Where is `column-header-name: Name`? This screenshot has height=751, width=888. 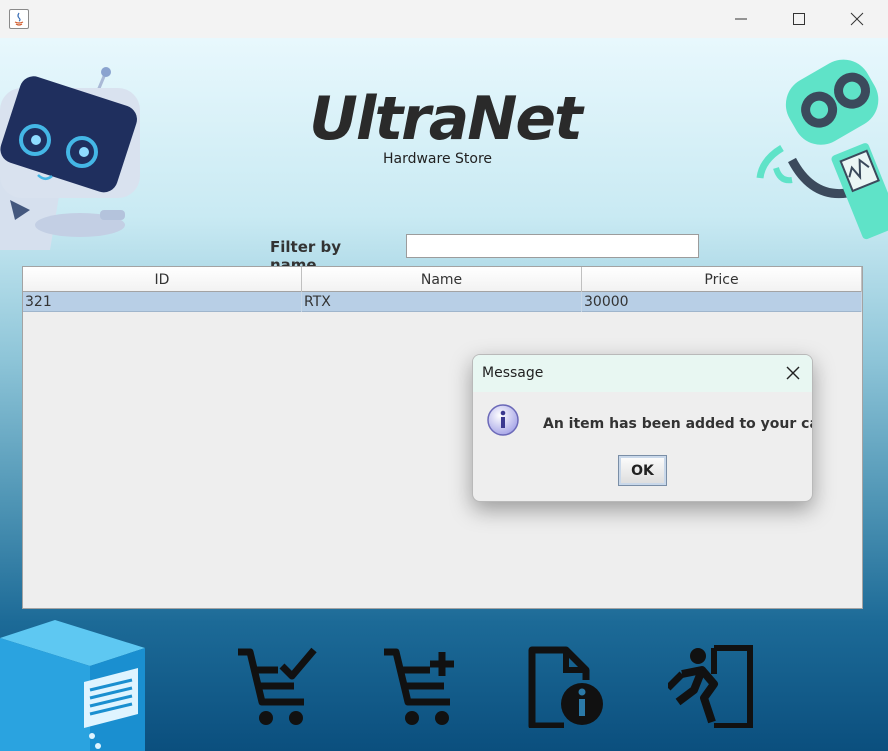 column-header-name: Name is located at coordinates (442, 279).